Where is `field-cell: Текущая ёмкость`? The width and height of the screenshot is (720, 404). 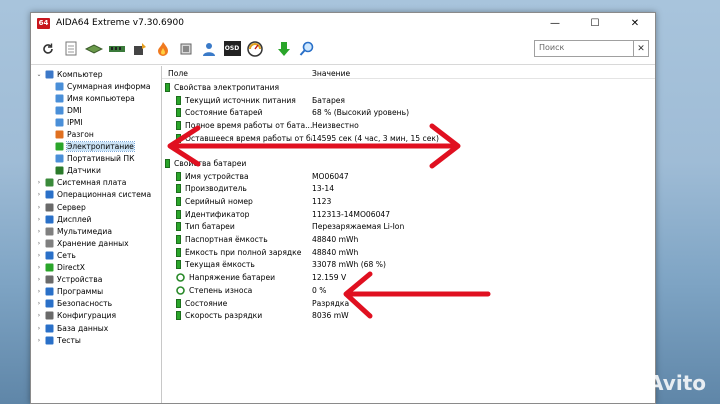 field-cell: Текущая ёмкость is located at coordinates (237, 265).